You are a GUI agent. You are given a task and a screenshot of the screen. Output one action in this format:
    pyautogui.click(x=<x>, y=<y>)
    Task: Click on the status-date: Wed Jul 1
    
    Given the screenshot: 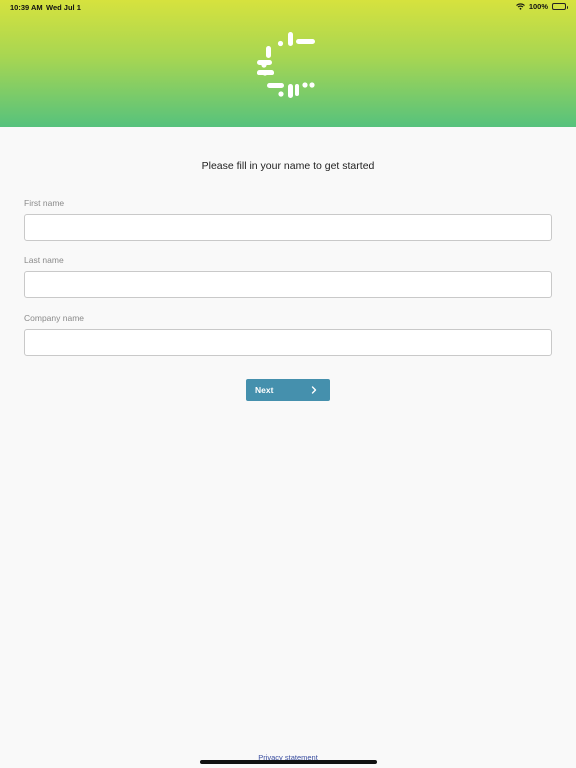 What is the action you would take?
    pyautogui.click(x=63, y=7)
    